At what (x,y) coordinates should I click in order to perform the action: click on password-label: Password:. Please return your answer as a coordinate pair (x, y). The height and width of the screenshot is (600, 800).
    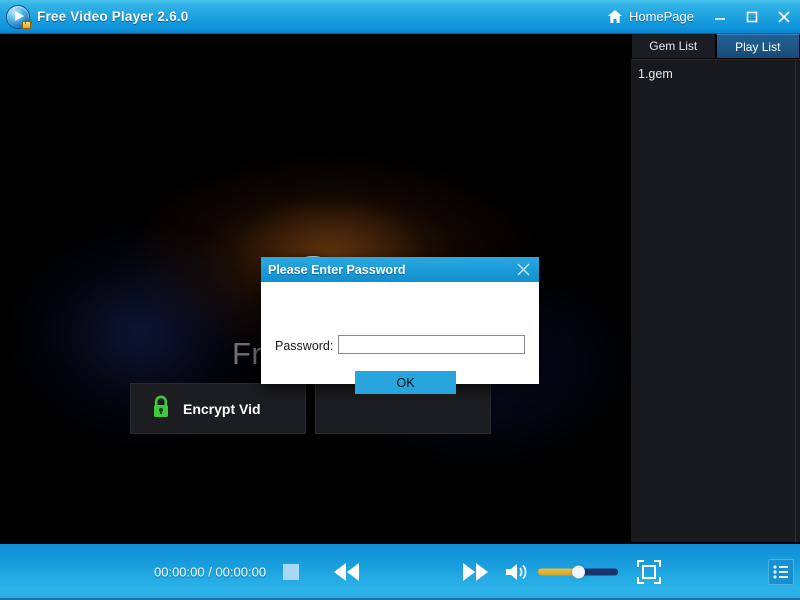
    Looking at the image, I should click on (304, 346).